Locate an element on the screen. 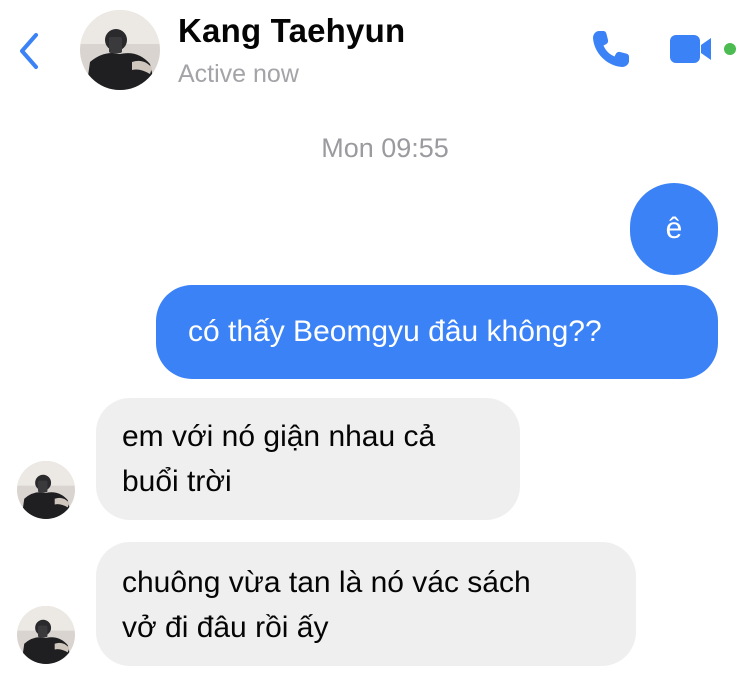 Image resolution: width=750 pixels, height=680 pixels. phone-icon is located at coordinates (611, 49).